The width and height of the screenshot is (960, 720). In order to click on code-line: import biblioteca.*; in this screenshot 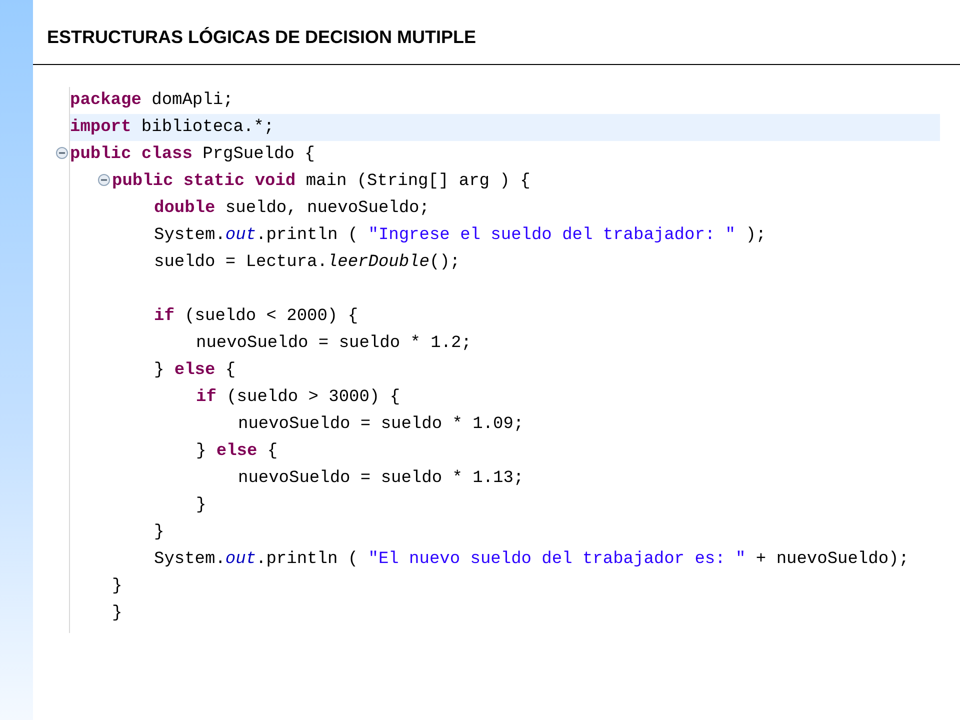, I will do `click(172, 128)`.